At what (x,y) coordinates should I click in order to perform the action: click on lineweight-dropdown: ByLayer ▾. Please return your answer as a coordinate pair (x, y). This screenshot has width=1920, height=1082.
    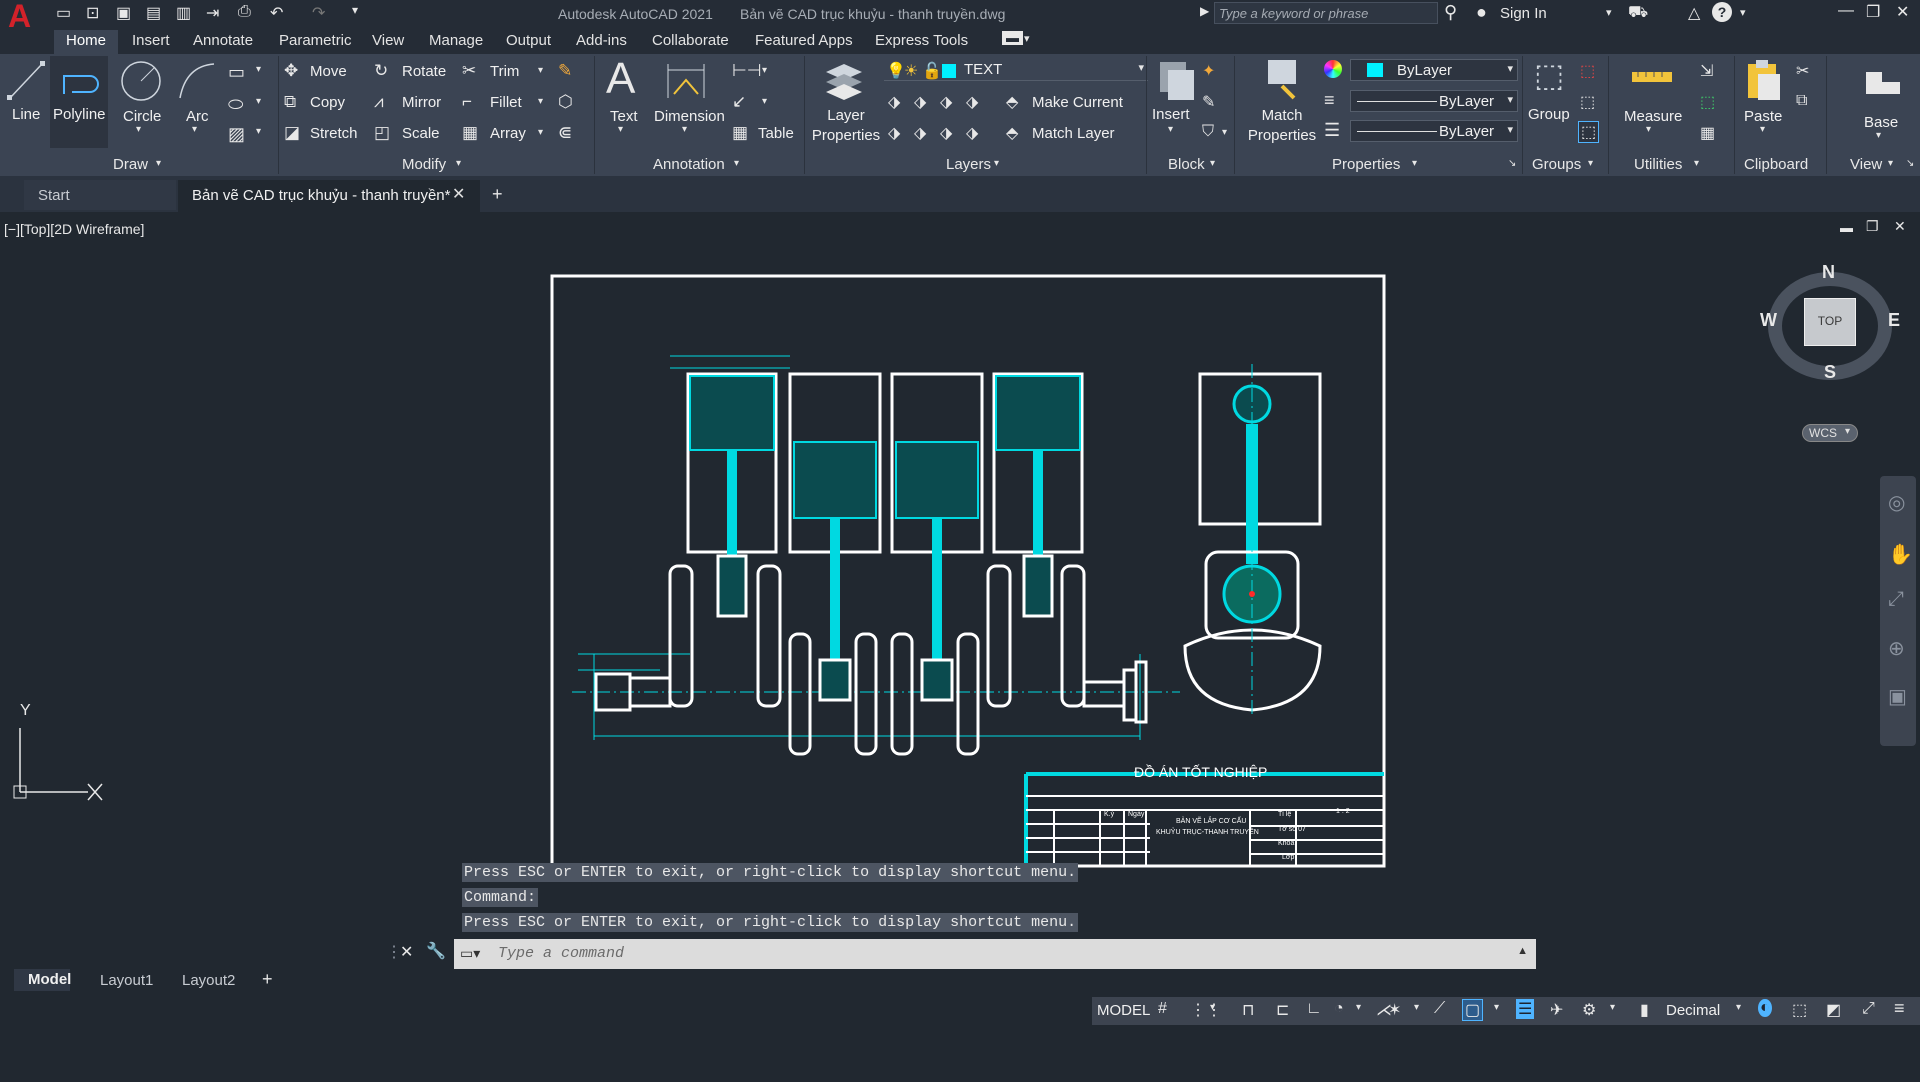
    Looking at the image, I should click on (1434, 101).